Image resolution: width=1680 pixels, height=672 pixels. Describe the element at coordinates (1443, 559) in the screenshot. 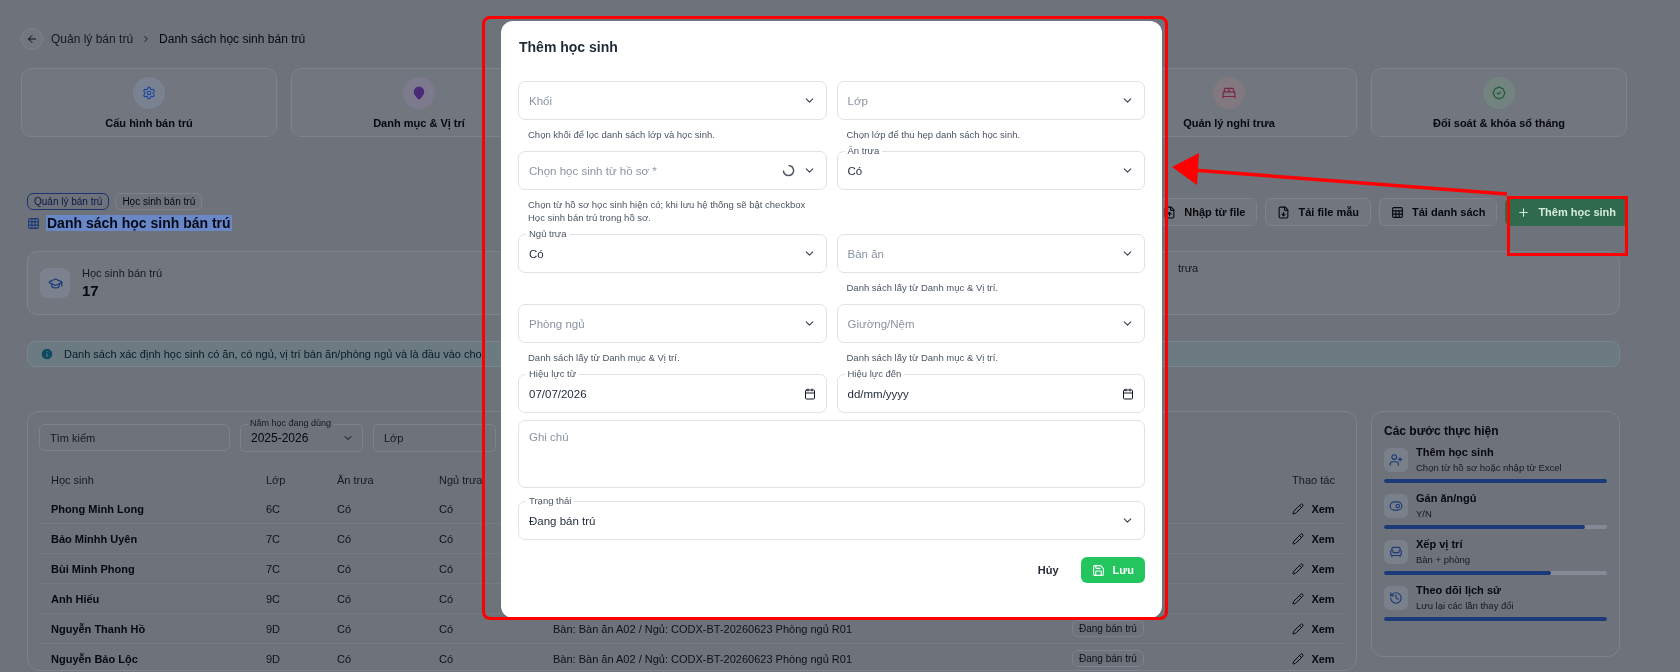

I see `step-subtitle: Bàn + phòng` at that location.